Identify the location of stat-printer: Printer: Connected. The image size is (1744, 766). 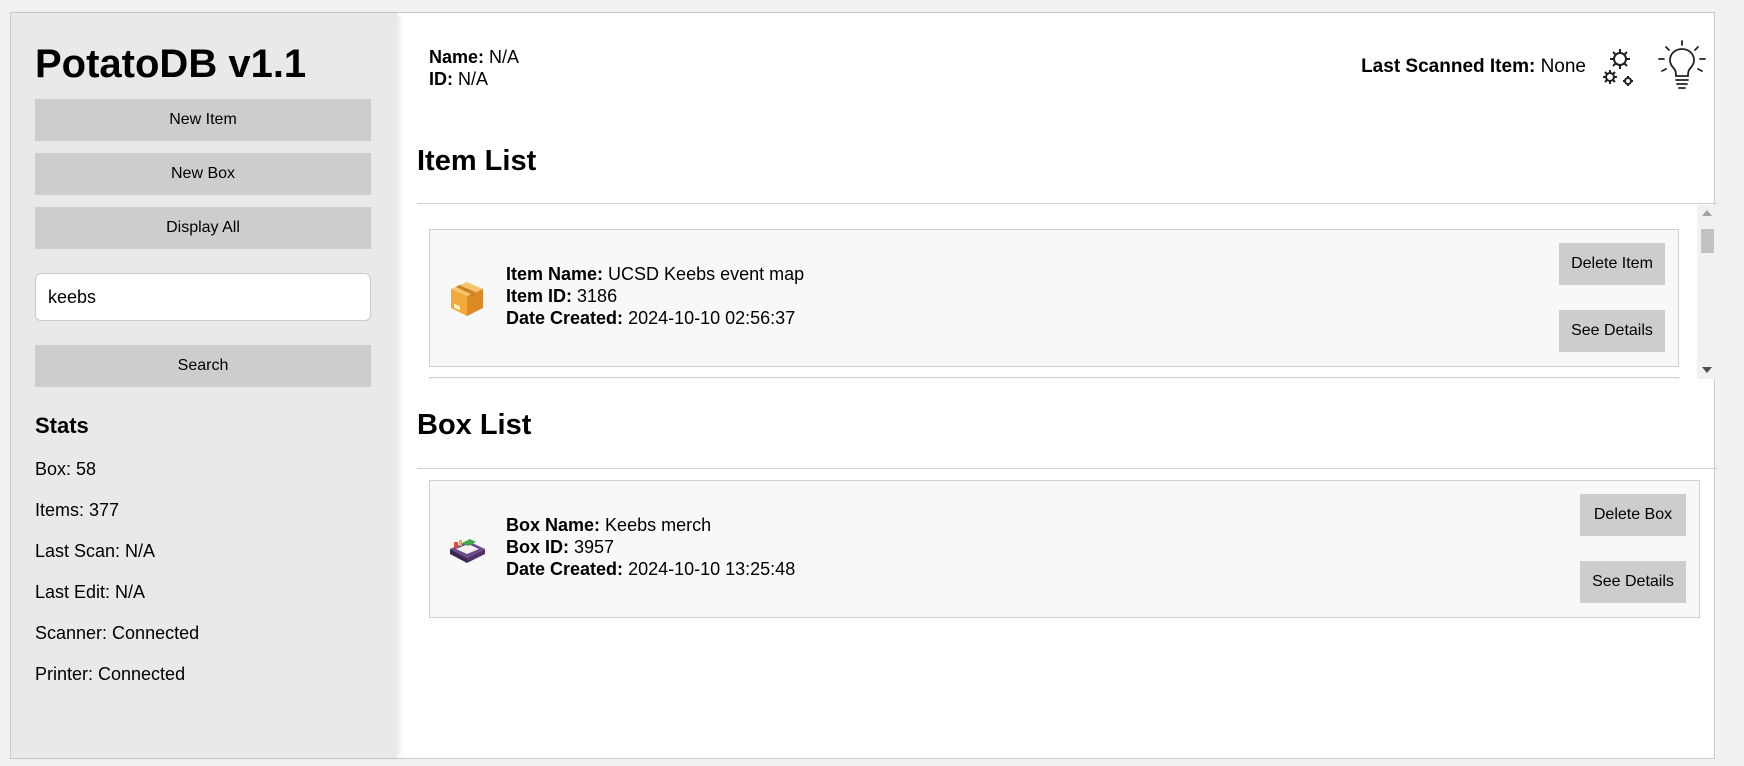
(110, 674).